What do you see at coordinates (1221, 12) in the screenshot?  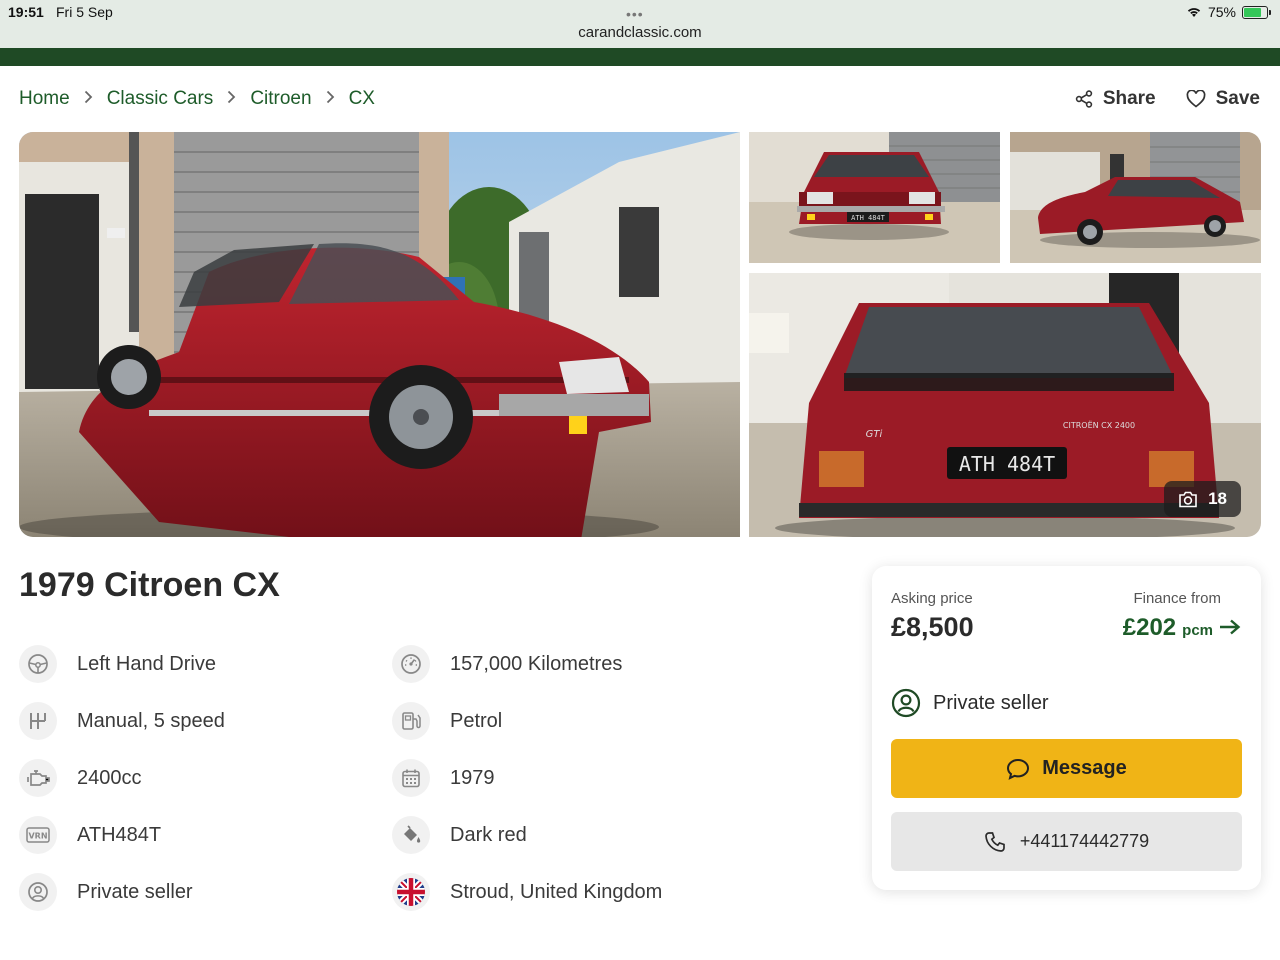 I see `battery-percent: 75%` at bounding box center [1221, 12].